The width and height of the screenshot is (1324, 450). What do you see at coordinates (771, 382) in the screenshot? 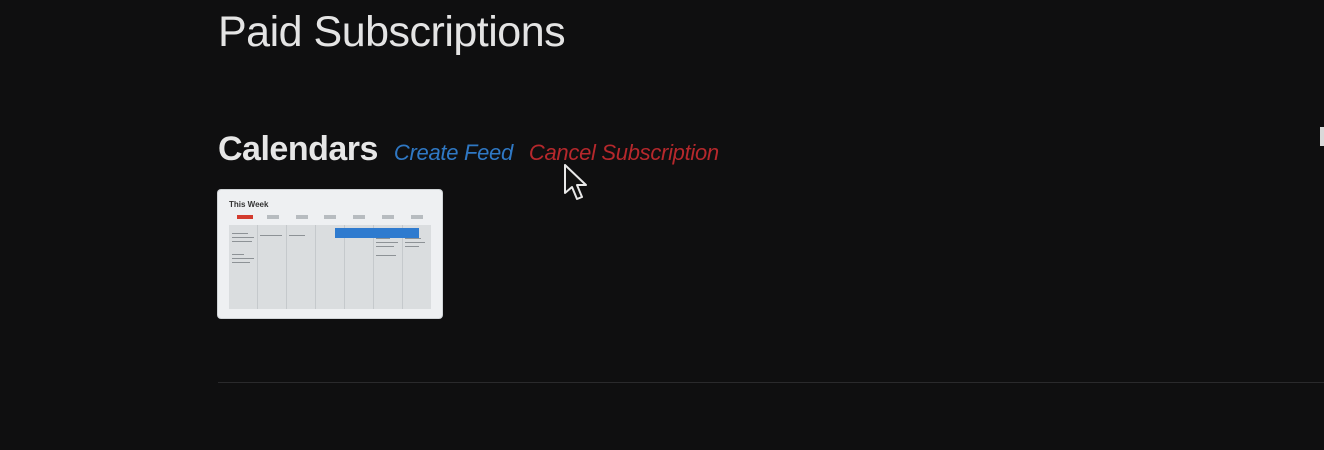
I see `section-divider` at bounding box center [771, 382].